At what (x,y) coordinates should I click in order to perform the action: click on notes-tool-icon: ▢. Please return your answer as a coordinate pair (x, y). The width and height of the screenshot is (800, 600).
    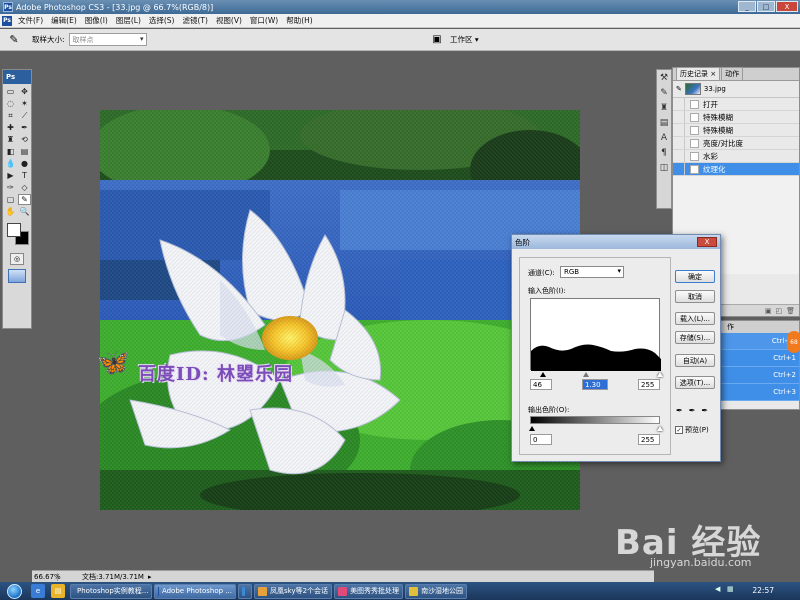
    Looking at the image, I should click on (10, 199).